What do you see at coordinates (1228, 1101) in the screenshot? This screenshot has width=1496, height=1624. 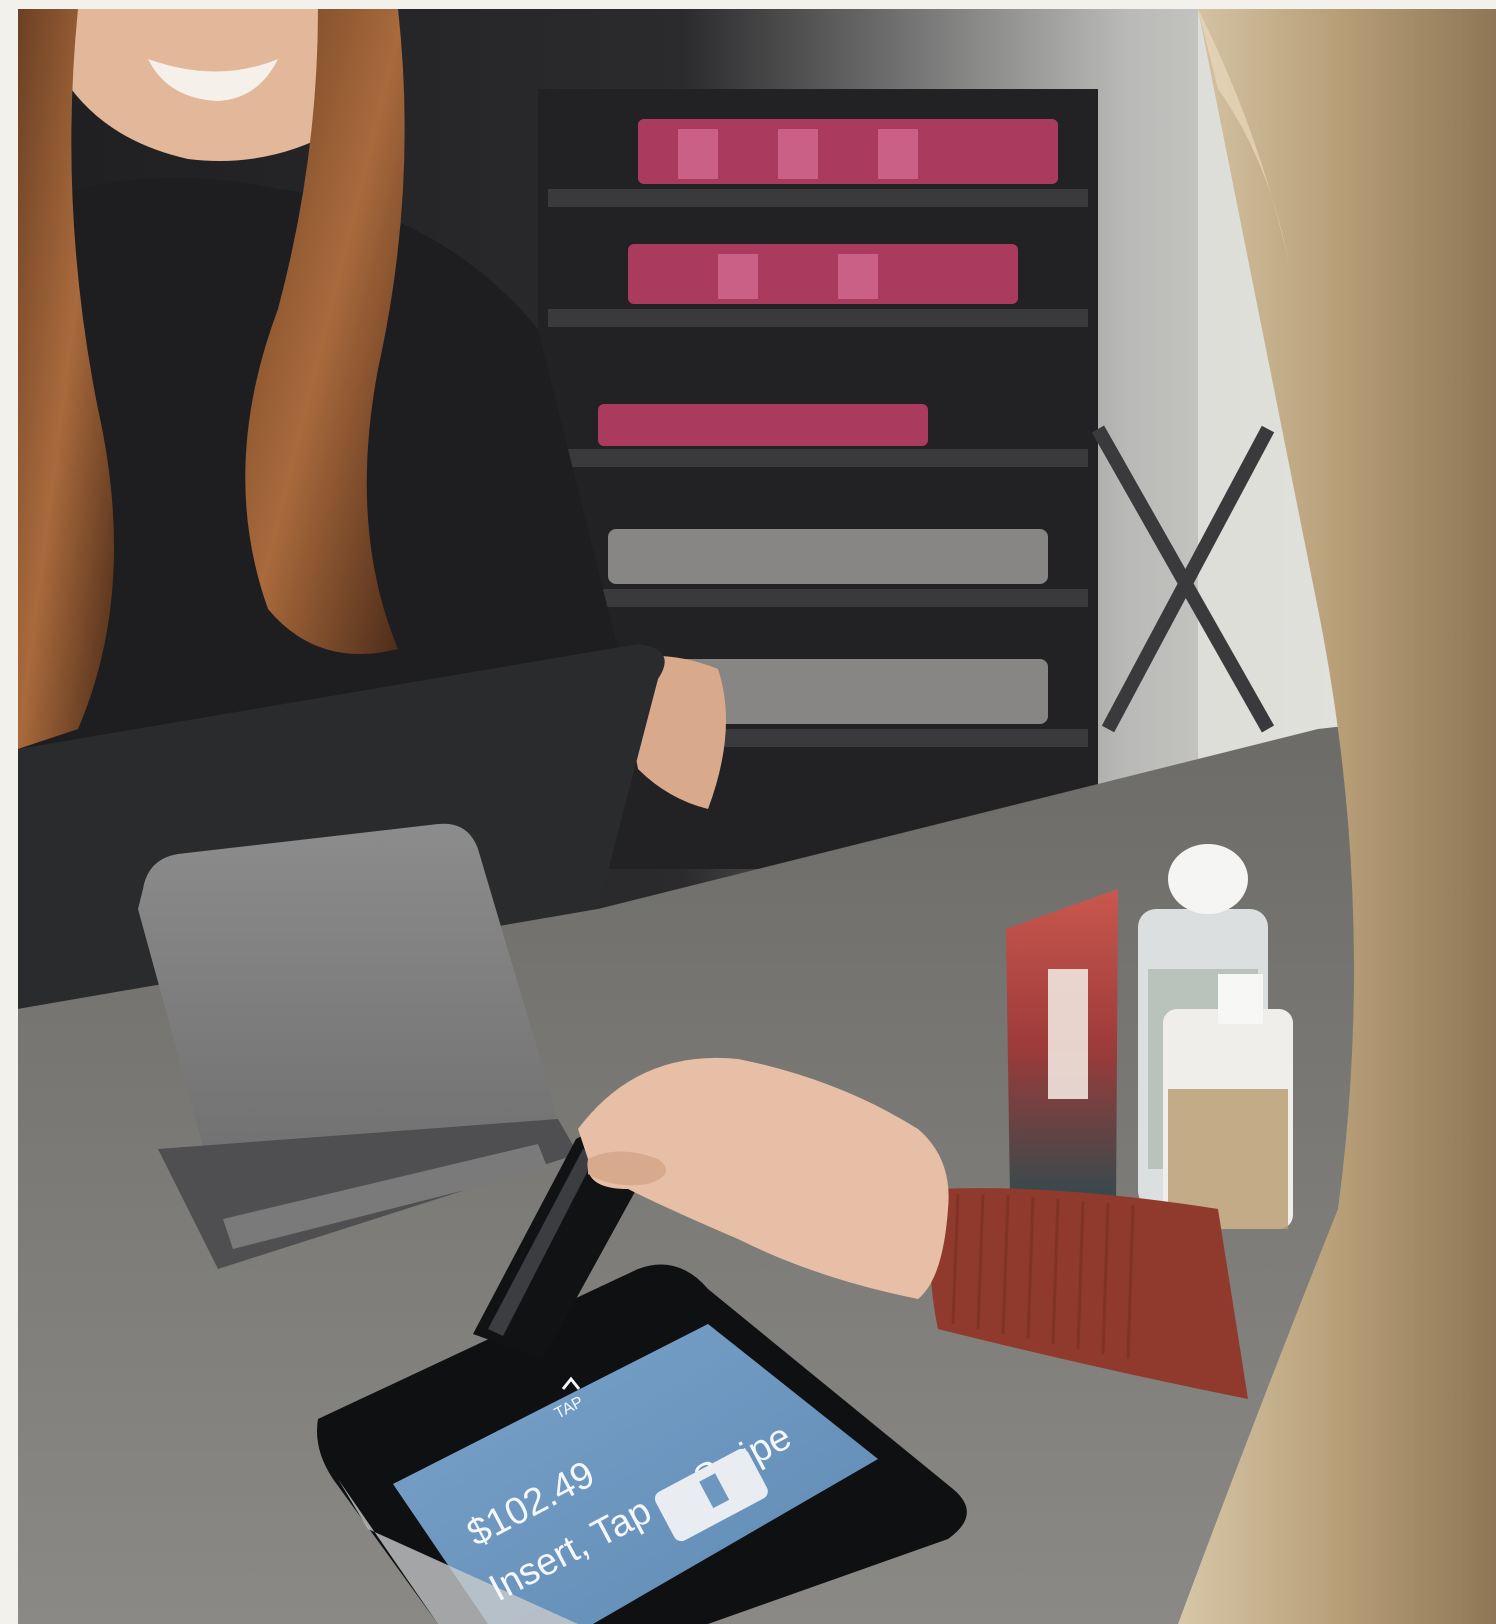 I see `product-bottle-label` at bounding box center [1228, 1101].